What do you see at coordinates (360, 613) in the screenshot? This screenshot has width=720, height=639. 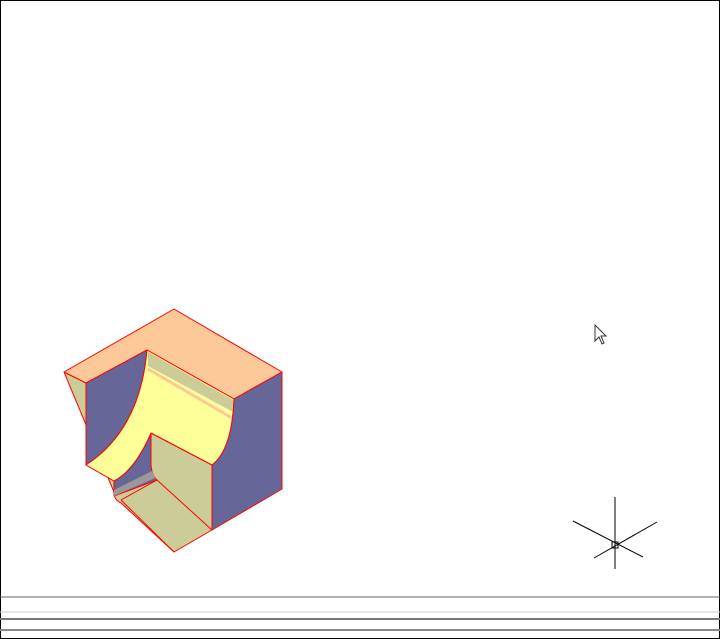 I see `command-line-area` at bounding box center [360, 613].